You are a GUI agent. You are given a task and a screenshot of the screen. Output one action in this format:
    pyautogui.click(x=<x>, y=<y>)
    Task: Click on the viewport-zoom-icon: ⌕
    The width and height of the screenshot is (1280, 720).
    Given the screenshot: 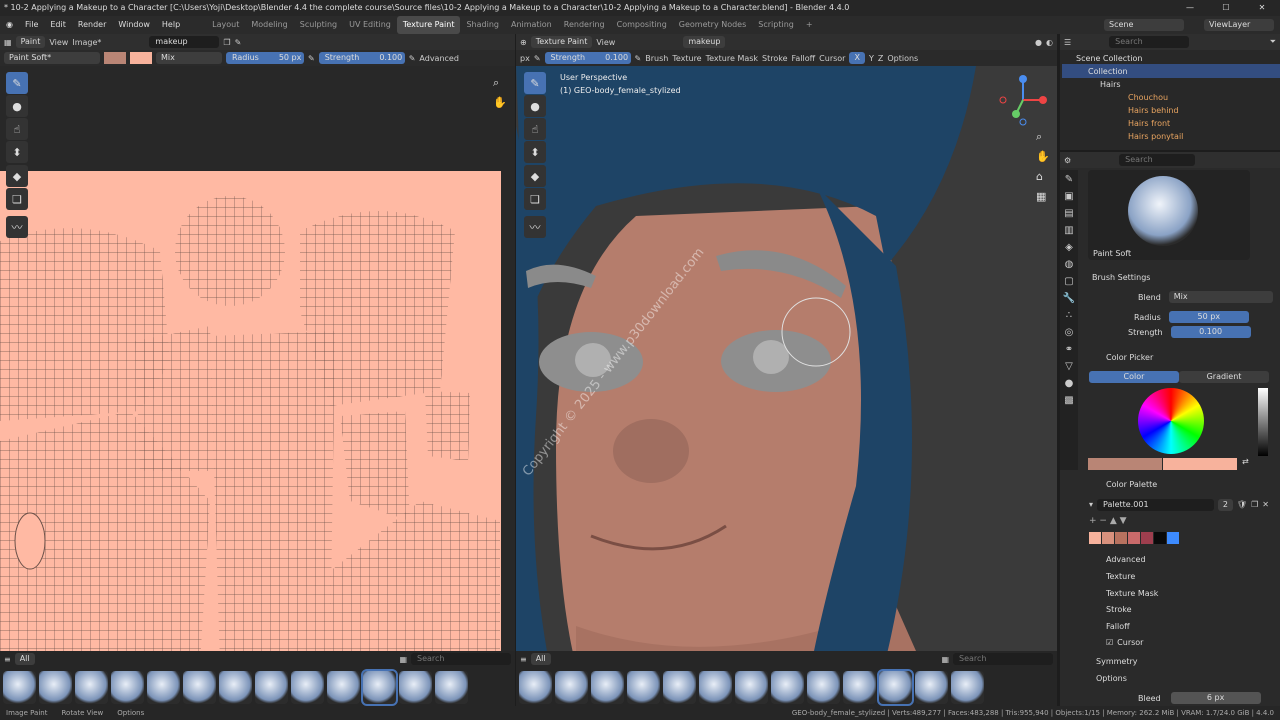 What is the action you would take?
    pyautogui.click(x=1039, y=137)
    